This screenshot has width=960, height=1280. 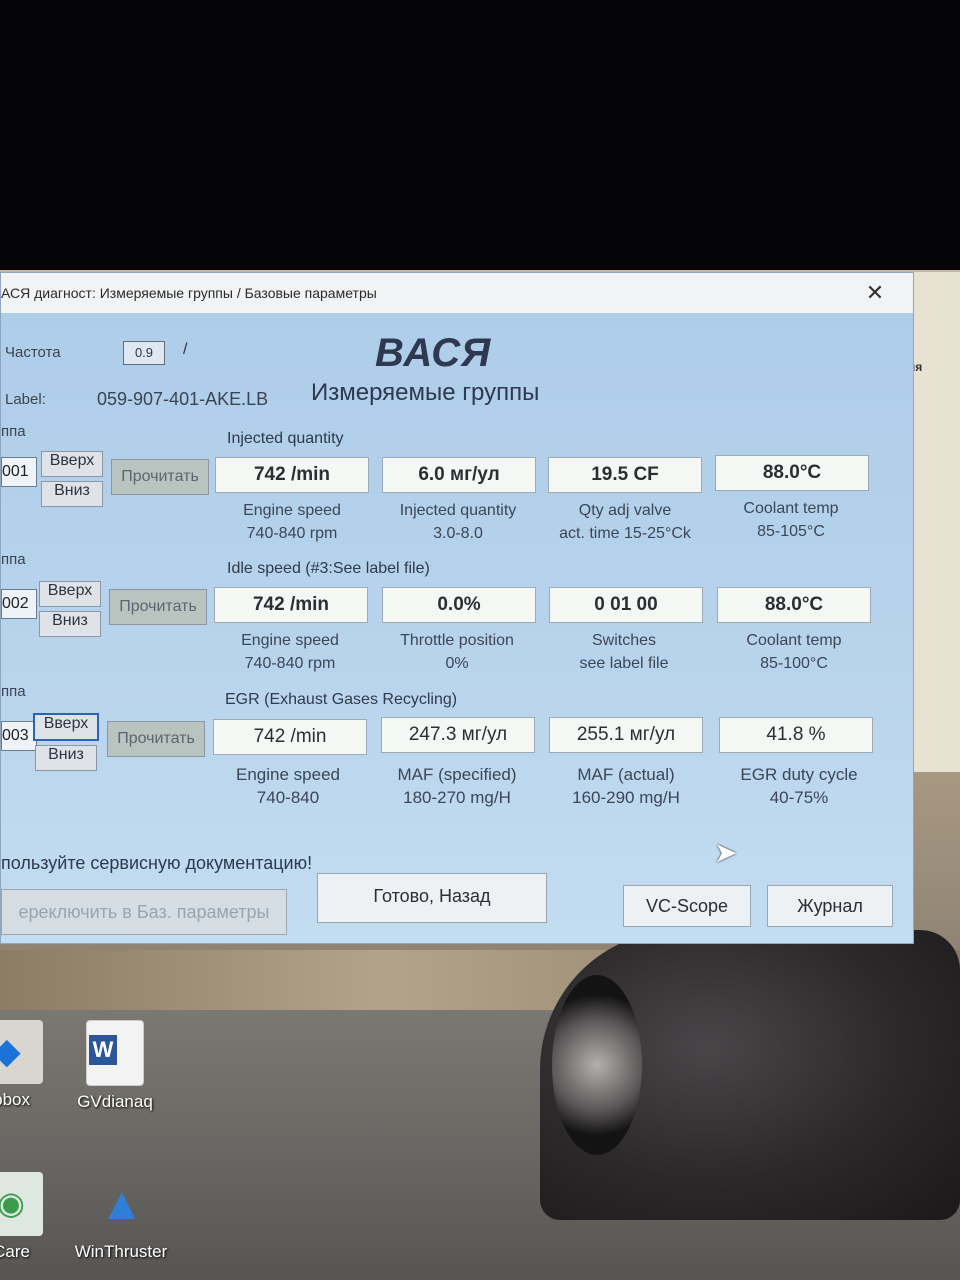 I want to click on care-icon, so click(x=21, y=1204).